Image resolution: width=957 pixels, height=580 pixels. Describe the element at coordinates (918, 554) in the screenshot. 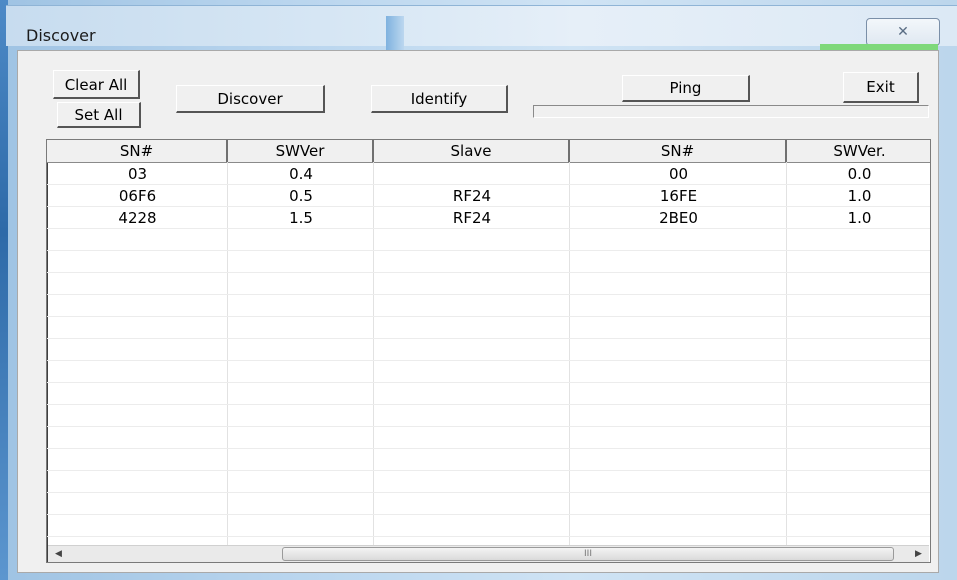

I see `scroll-right-icon: ▶` at that location.